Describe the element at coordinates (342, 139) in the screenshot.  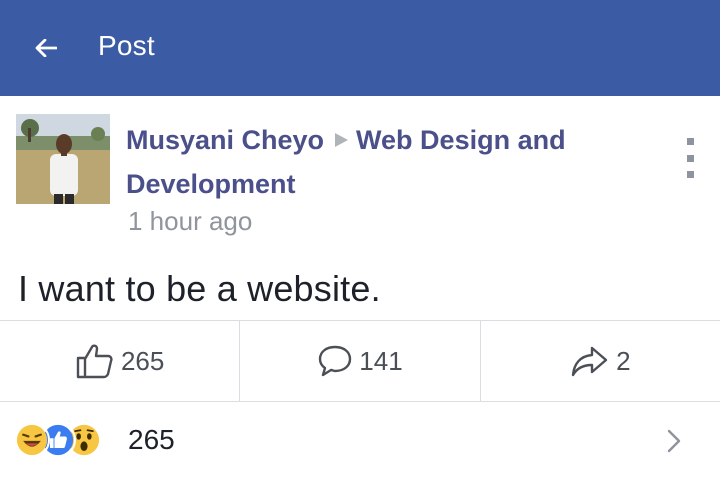
I see `triangle-right-icon` at that location.